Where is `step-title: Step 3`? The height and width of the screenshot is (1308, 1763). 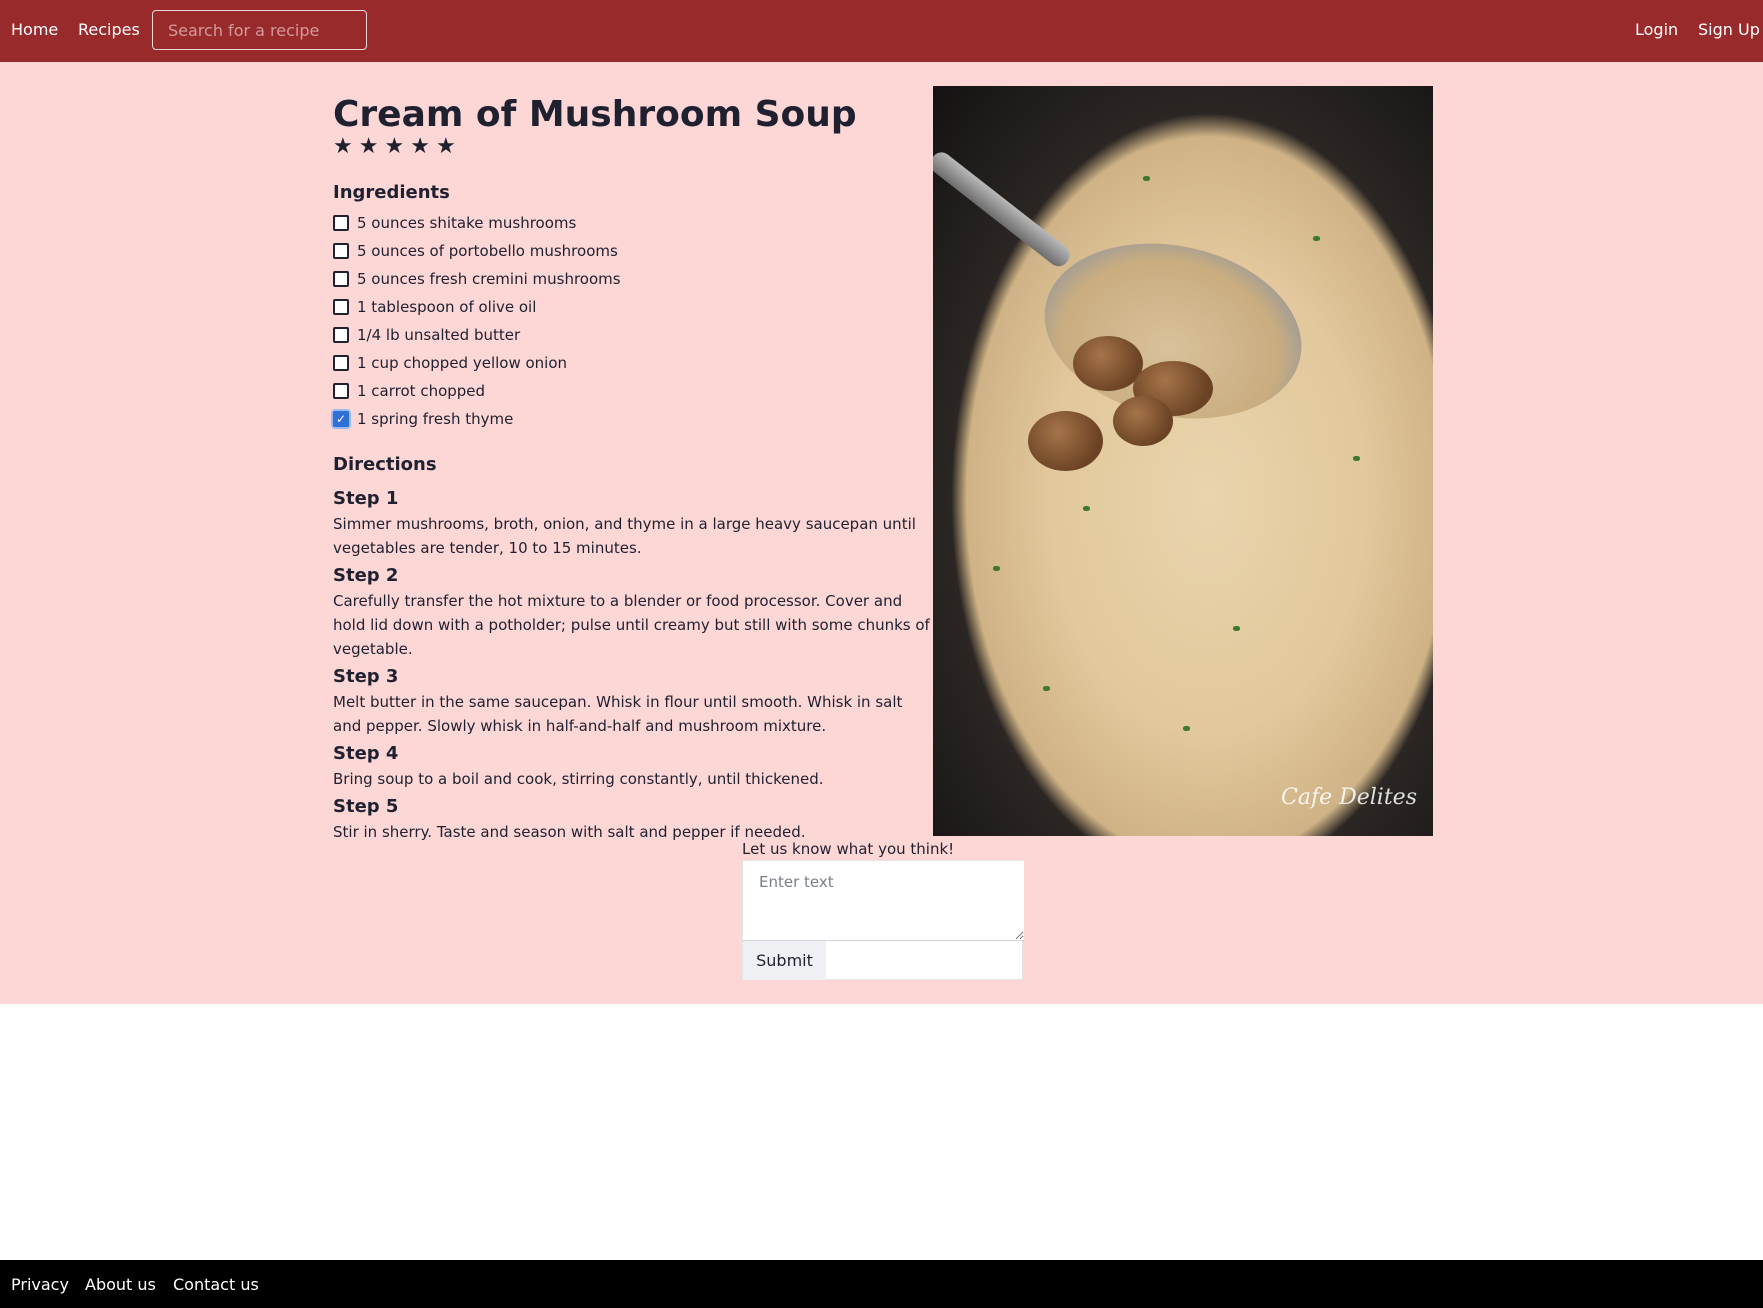 step-title: Step 3 is located at coordinates (366, 676).